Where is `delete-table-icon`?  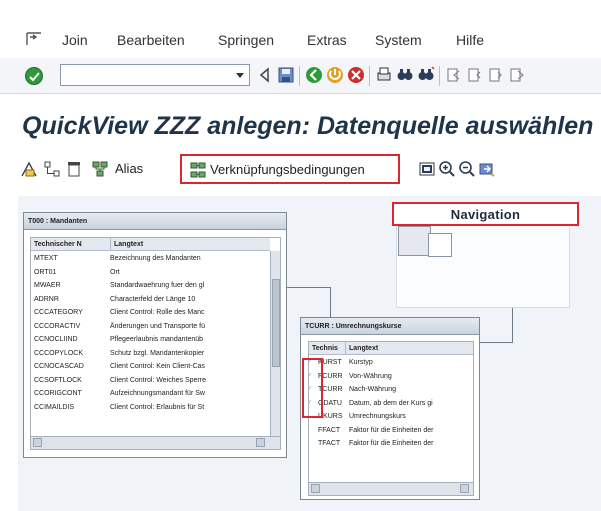
delete-table-icon is located at coordinates (74, 169).